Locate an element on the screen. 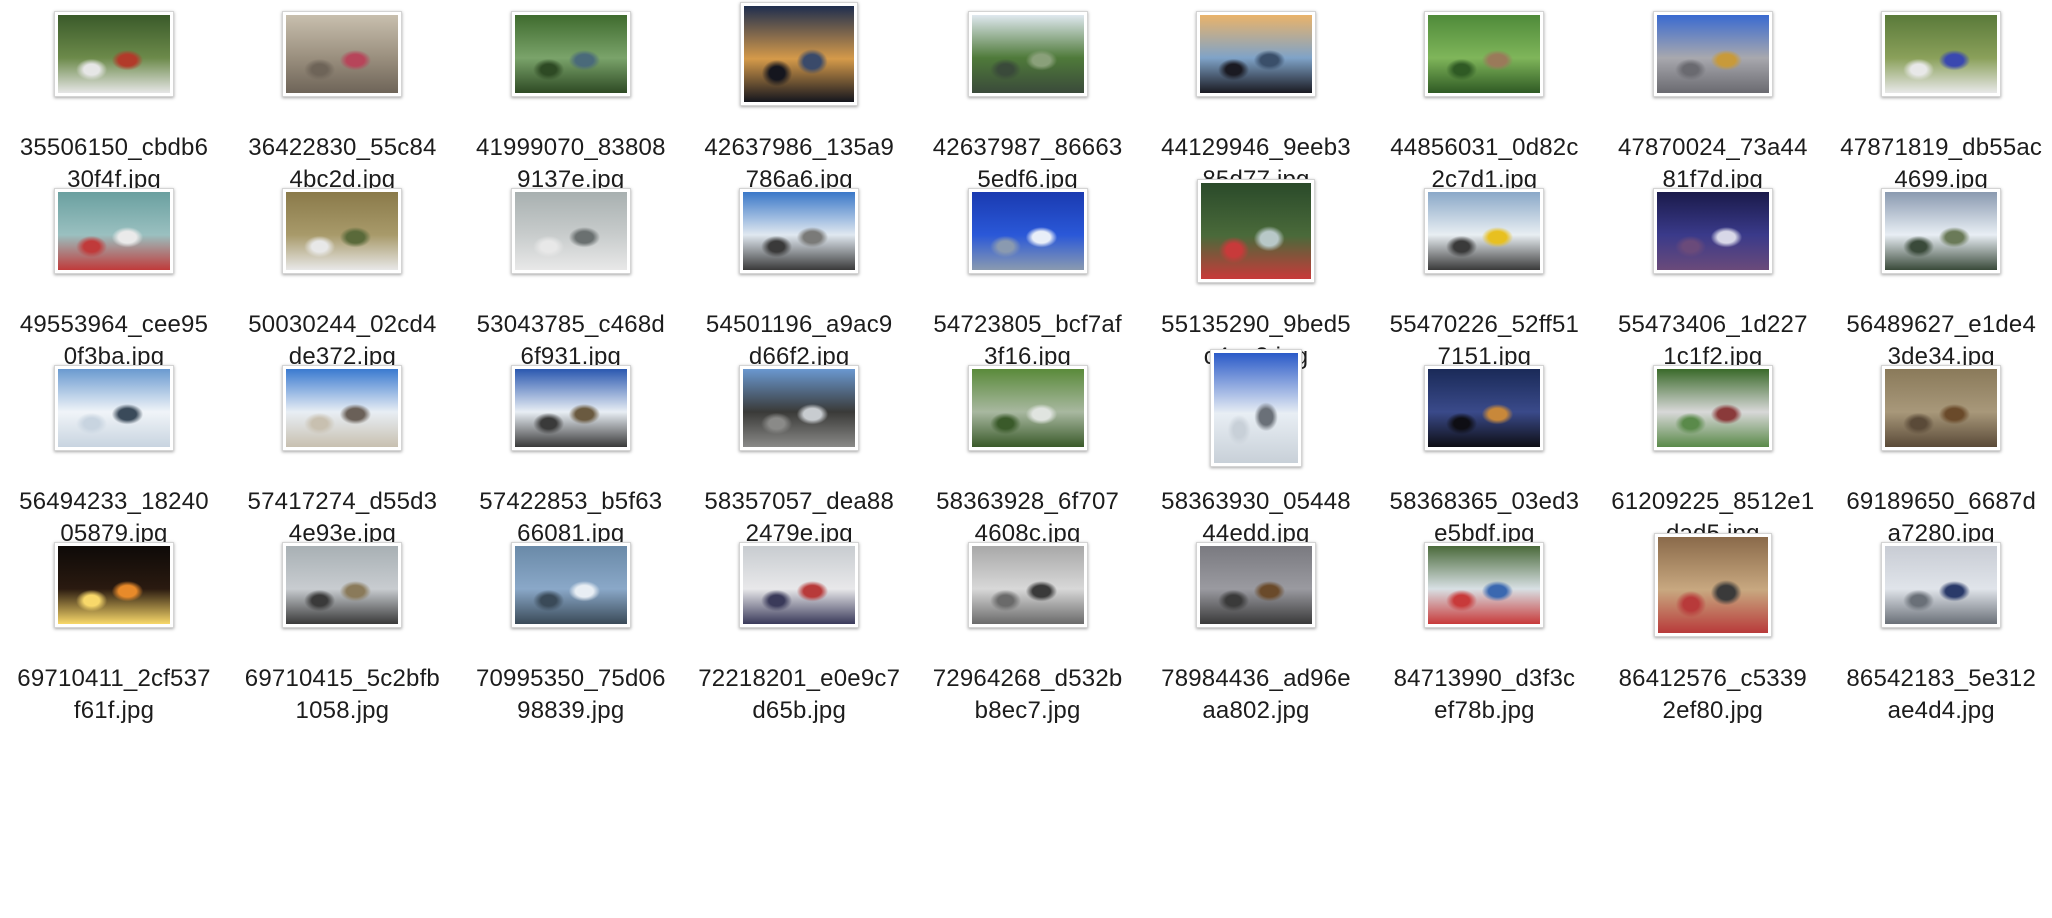 Image resolution: width=2052 pixels, height=918 pixels. file-name: 86412576_c5339 2ef80.jpg is located at coordinates (1713, 695).